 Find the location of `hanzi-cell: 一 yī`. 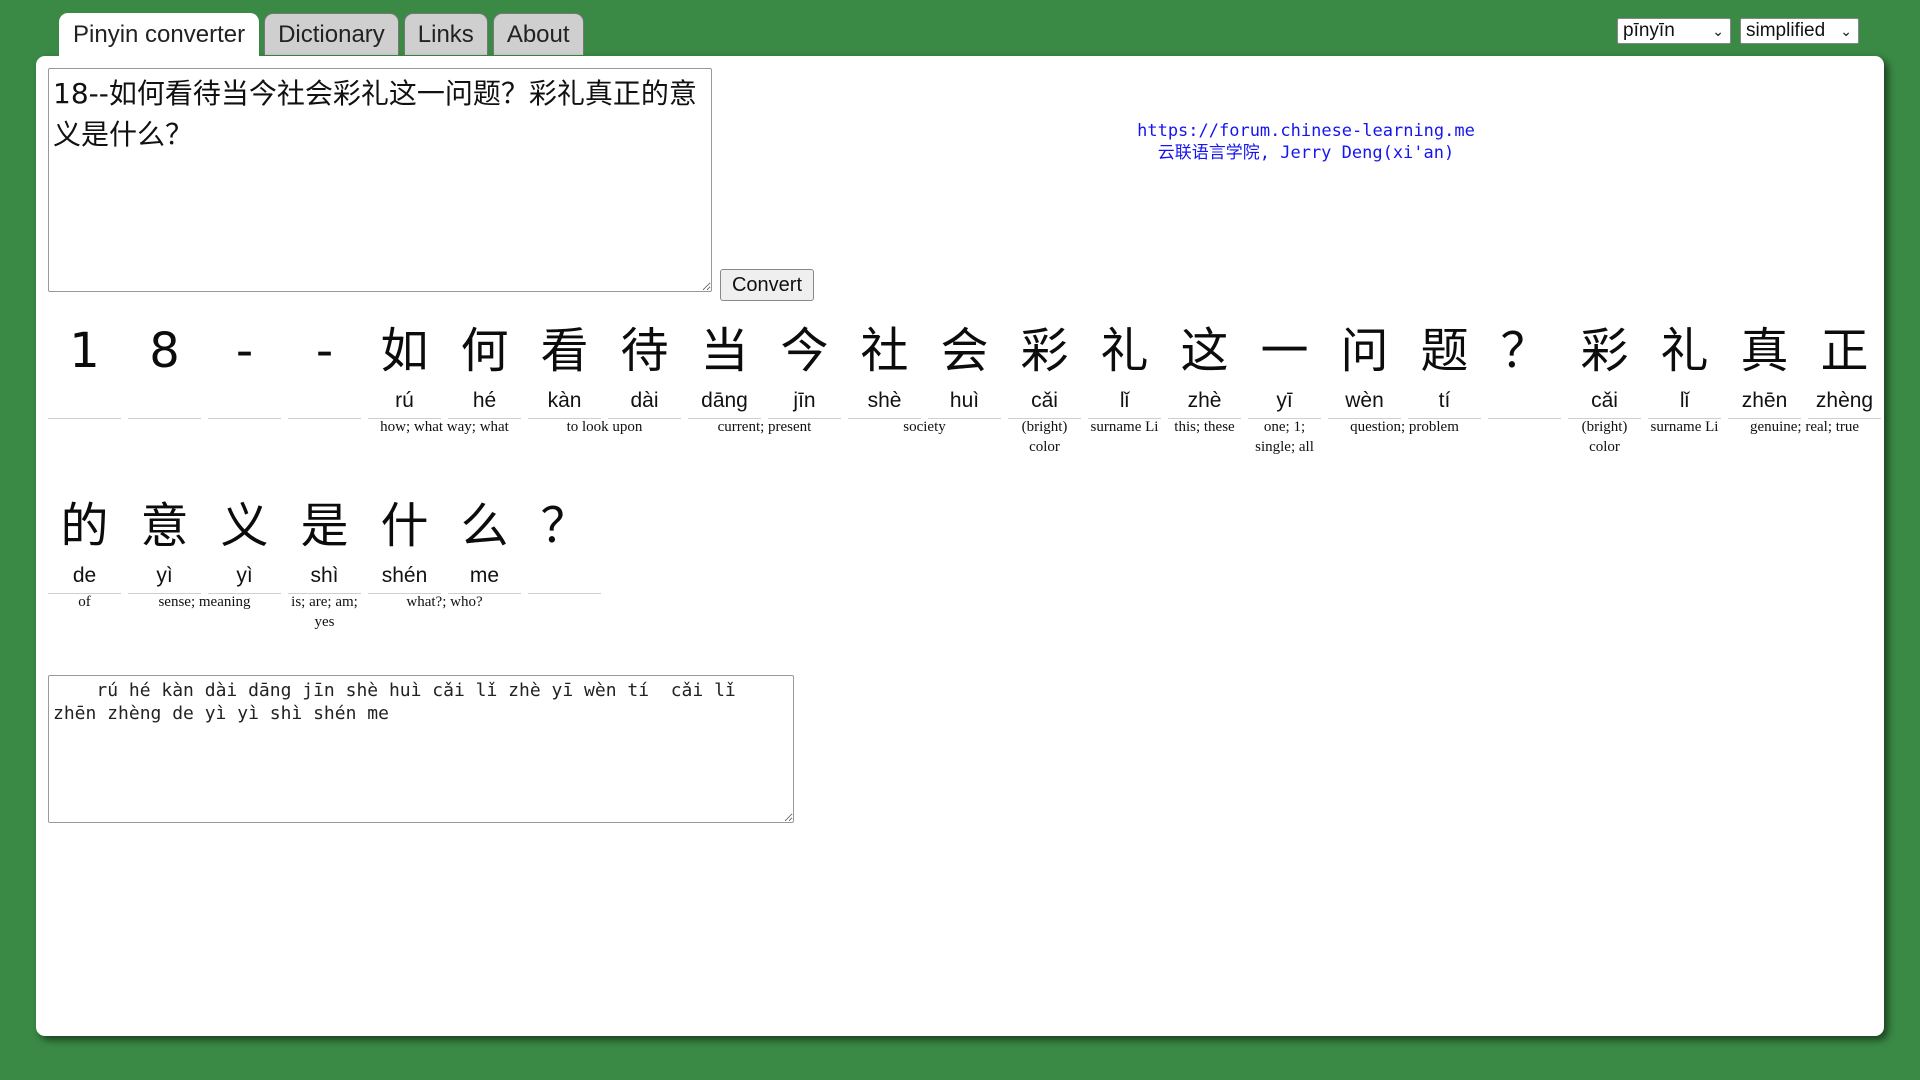

hanzi-cell: 一 yī is located at coordinates (1284, 367).